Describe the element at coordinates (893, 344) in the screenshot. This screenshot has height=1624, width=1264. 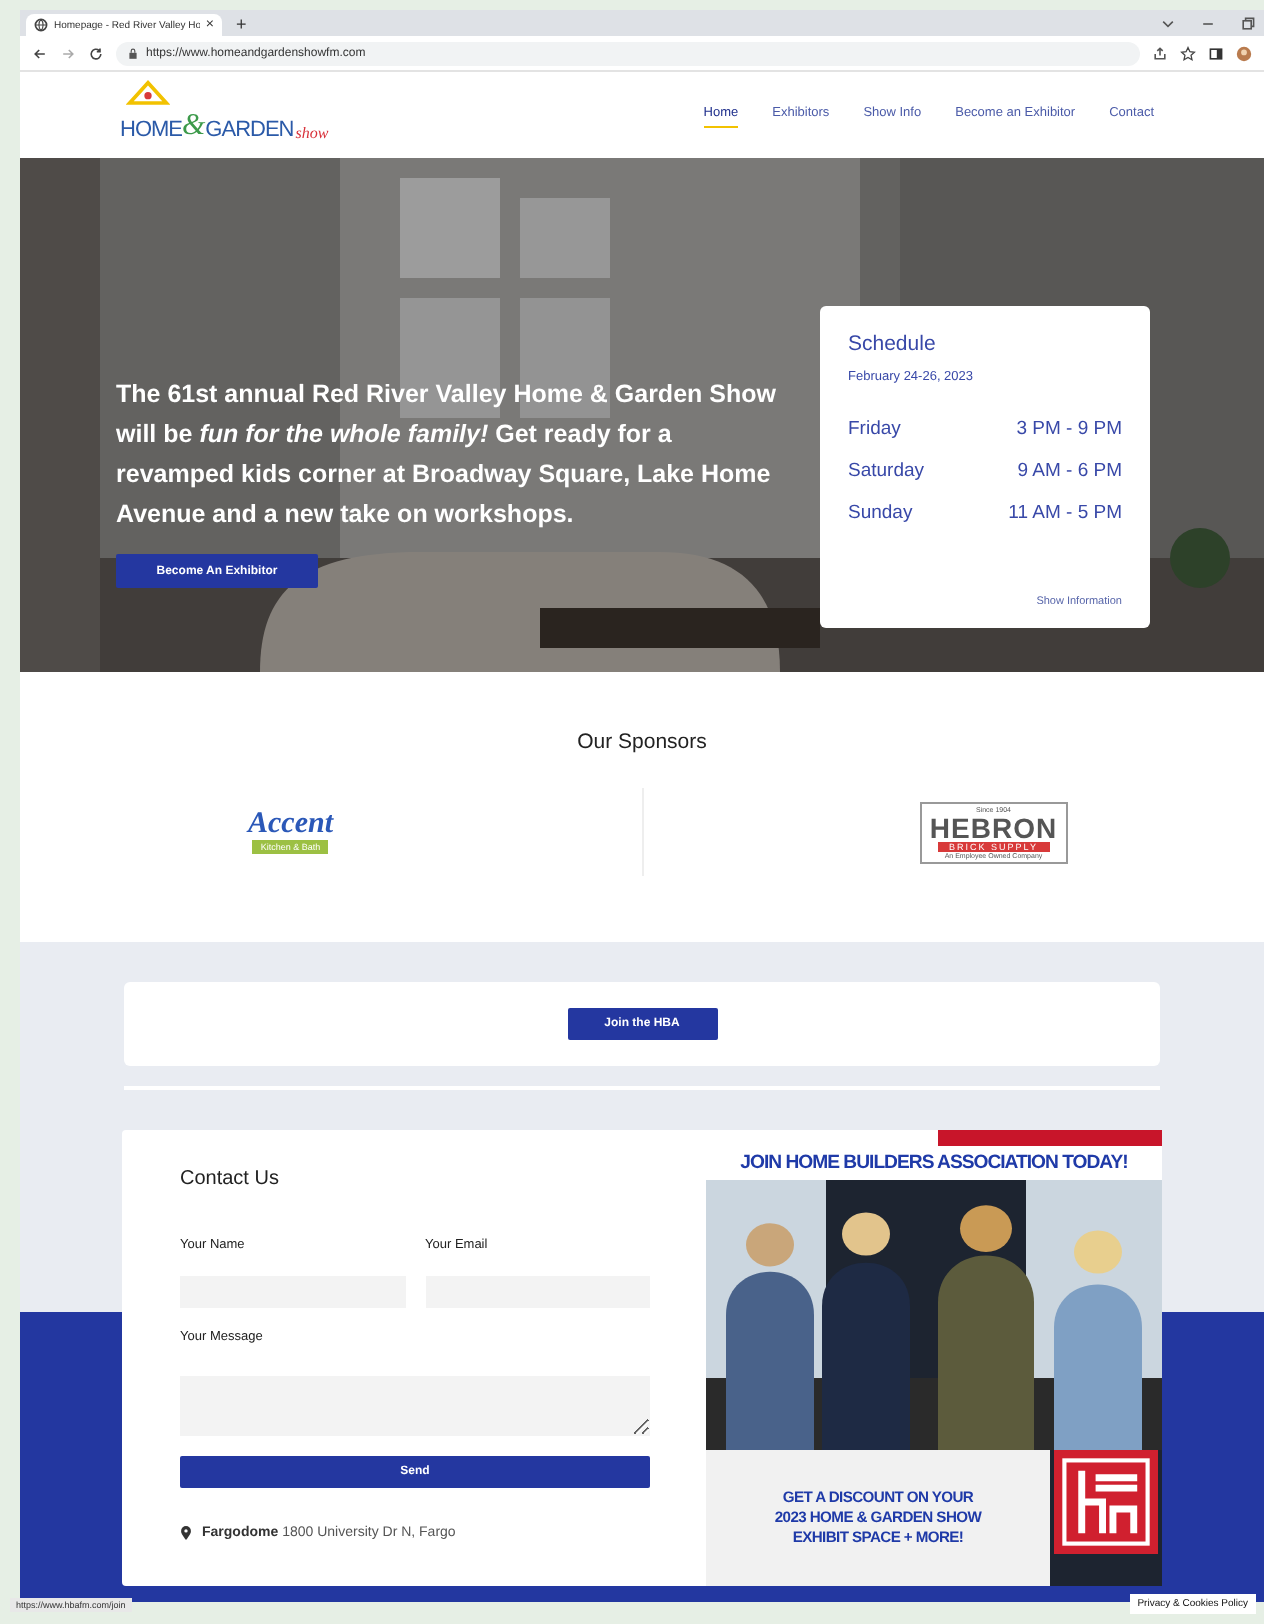
I see `schedule-title: Schedule` at that location.